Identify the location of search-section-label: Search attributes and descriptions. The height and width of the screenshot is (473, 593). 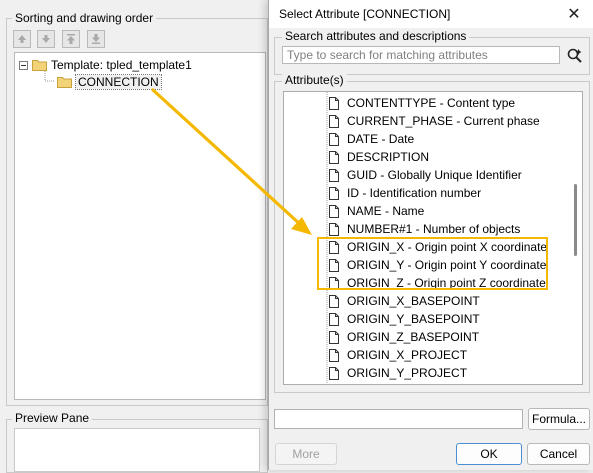
(376, 36).